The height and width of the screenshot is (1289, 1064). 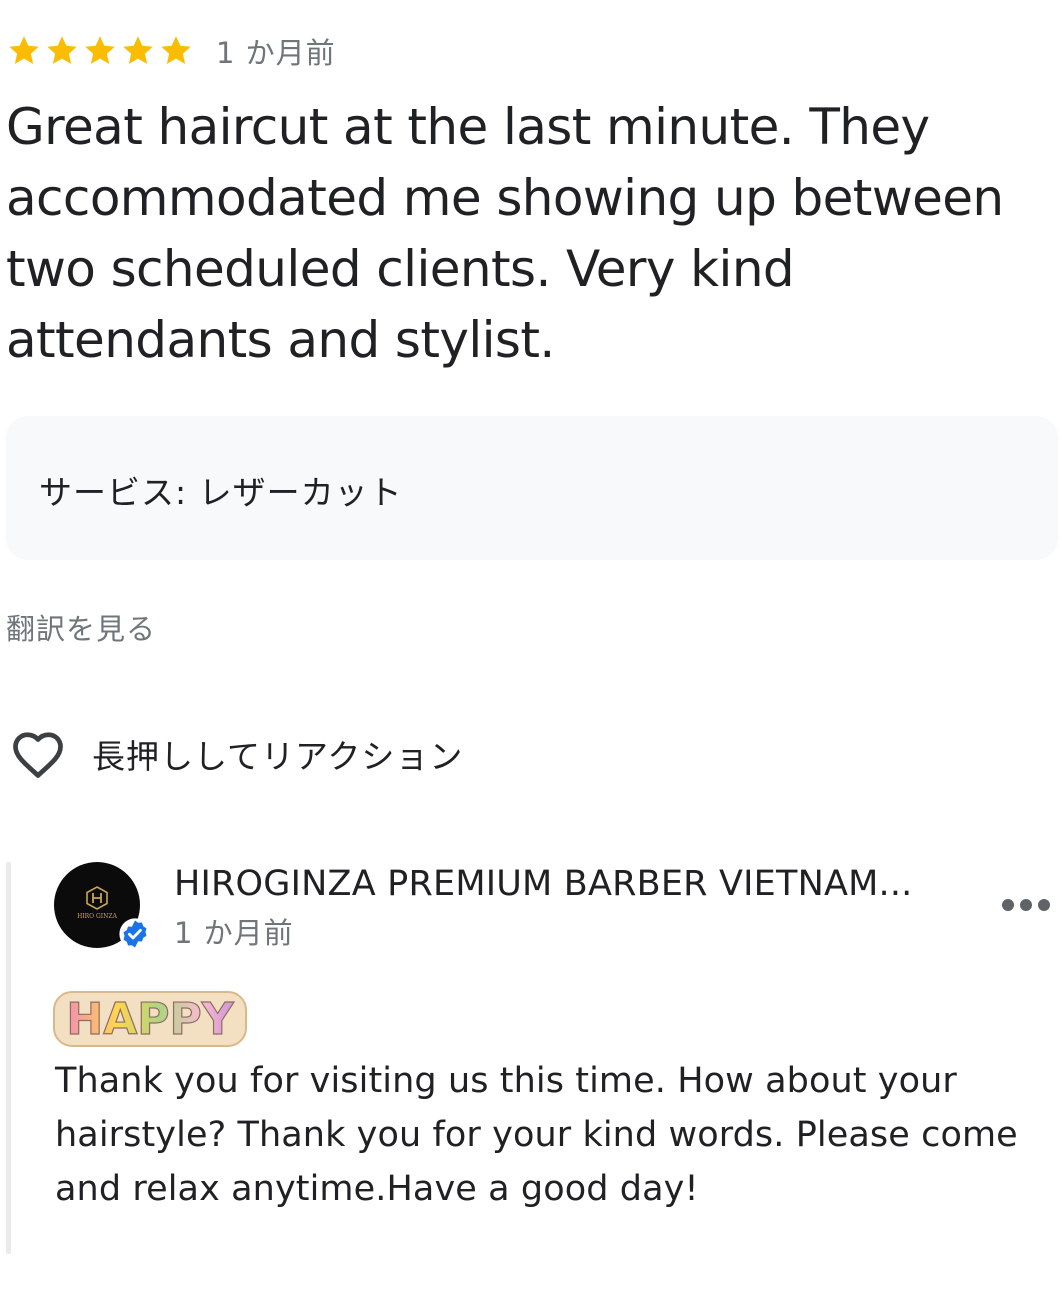 What do you see at coordinates (135, 934) in the screenshot?
I see `verified-badge-icon` at bounding box center [135, 934].